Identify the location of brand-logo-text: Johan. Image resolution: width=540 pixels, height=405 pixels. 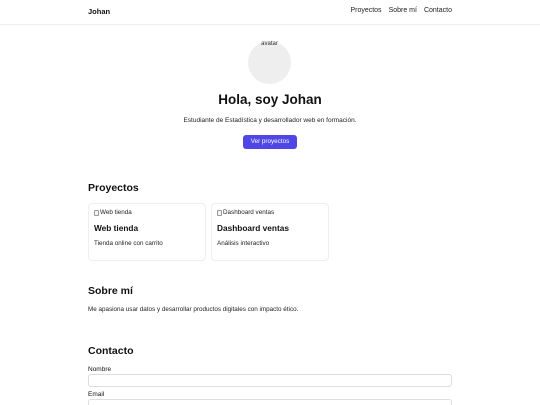
(99, 11).